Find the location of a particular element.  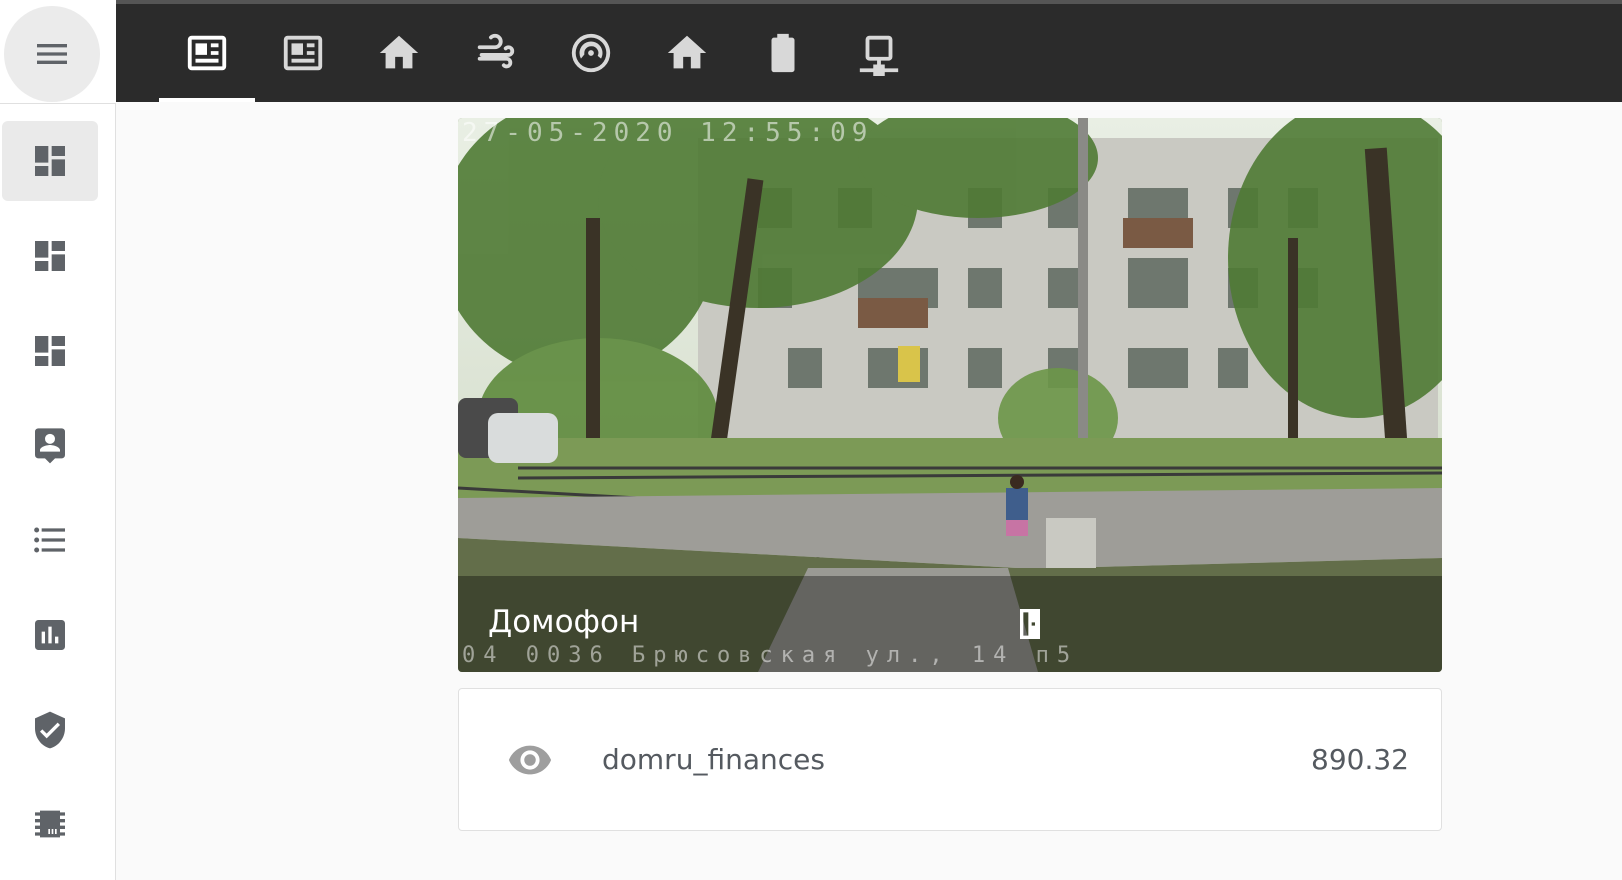

entity-name: domru_finances is located at coordinates (713, 759).